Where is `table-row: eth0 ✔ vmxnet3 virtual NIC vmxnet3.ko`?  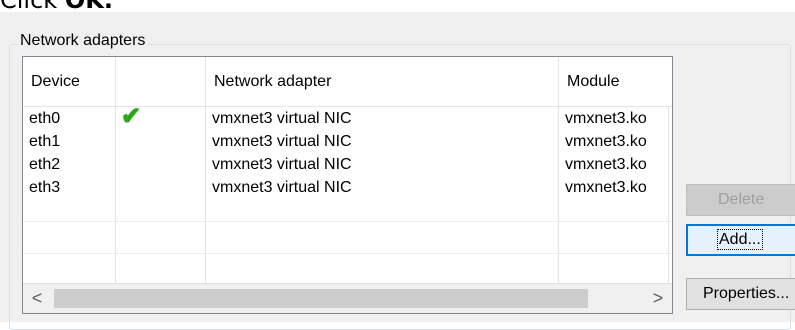
table-row: eth0 ✔ vmxnet3 virtual NIC vmxnet3.ko is located at coordinates (347, 116).